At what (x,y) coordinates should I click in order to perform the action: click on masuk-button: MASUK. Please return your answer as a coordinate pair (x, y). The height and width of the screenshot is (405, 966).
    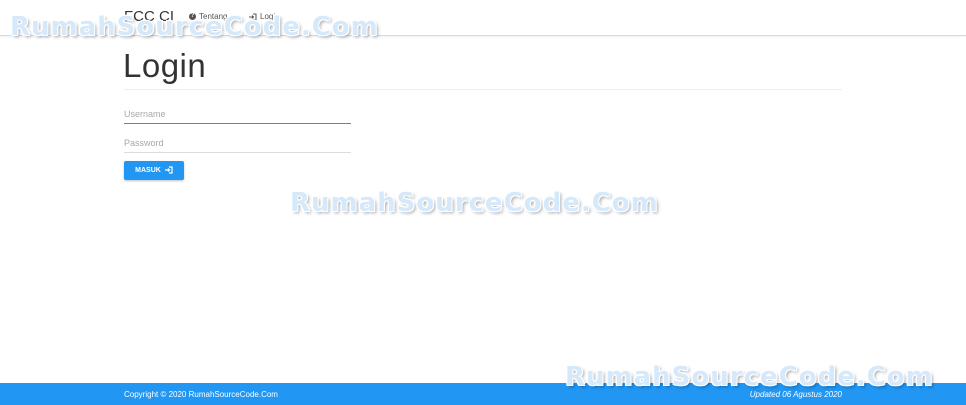
    Looking at the image, I should click on (154, 170).